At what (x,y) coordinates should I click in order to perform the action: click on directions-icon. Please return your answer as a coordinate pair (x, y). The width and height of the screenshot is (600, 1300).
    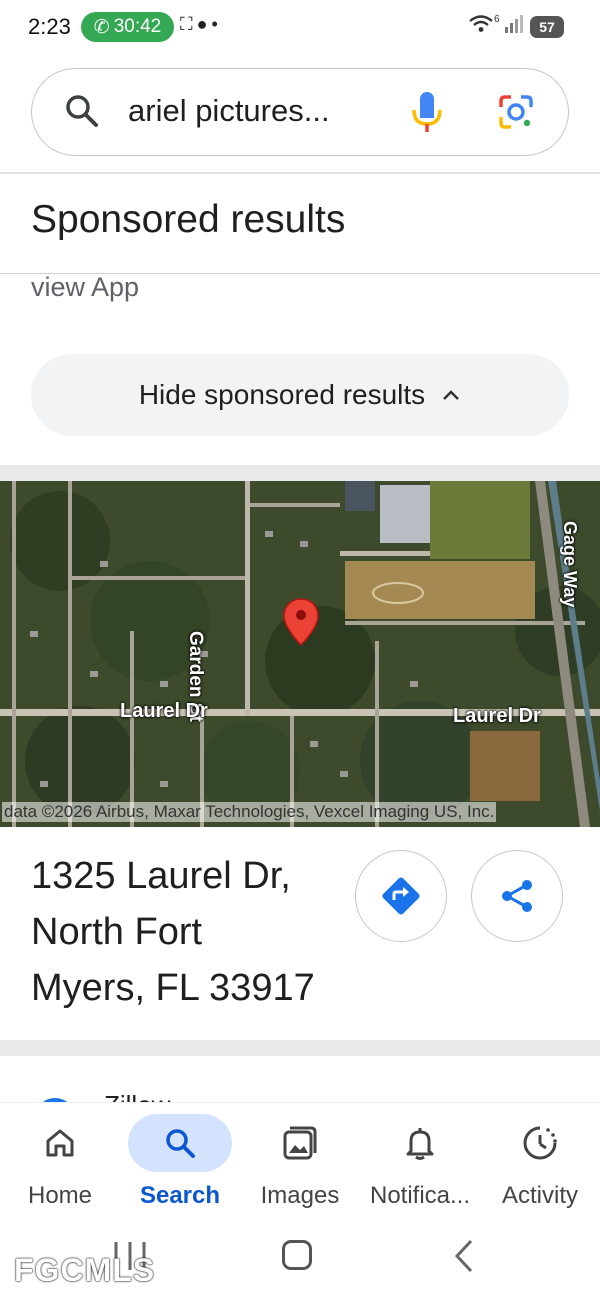
    Looking at the image, I should click on (401, 896).